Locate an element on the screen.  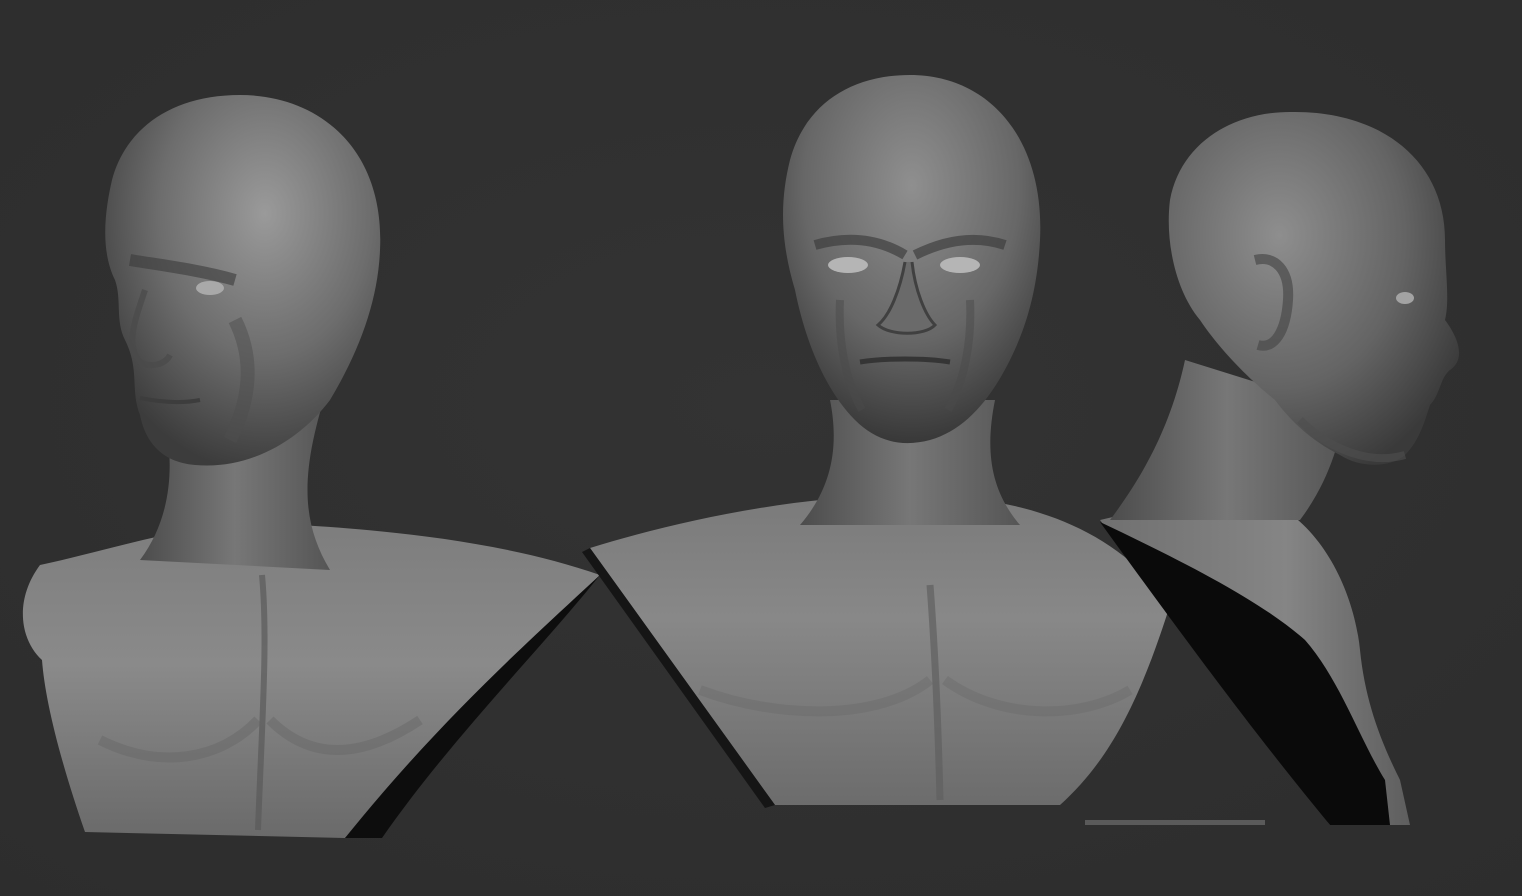
eye-front-left is located at coordinates (848, 265).